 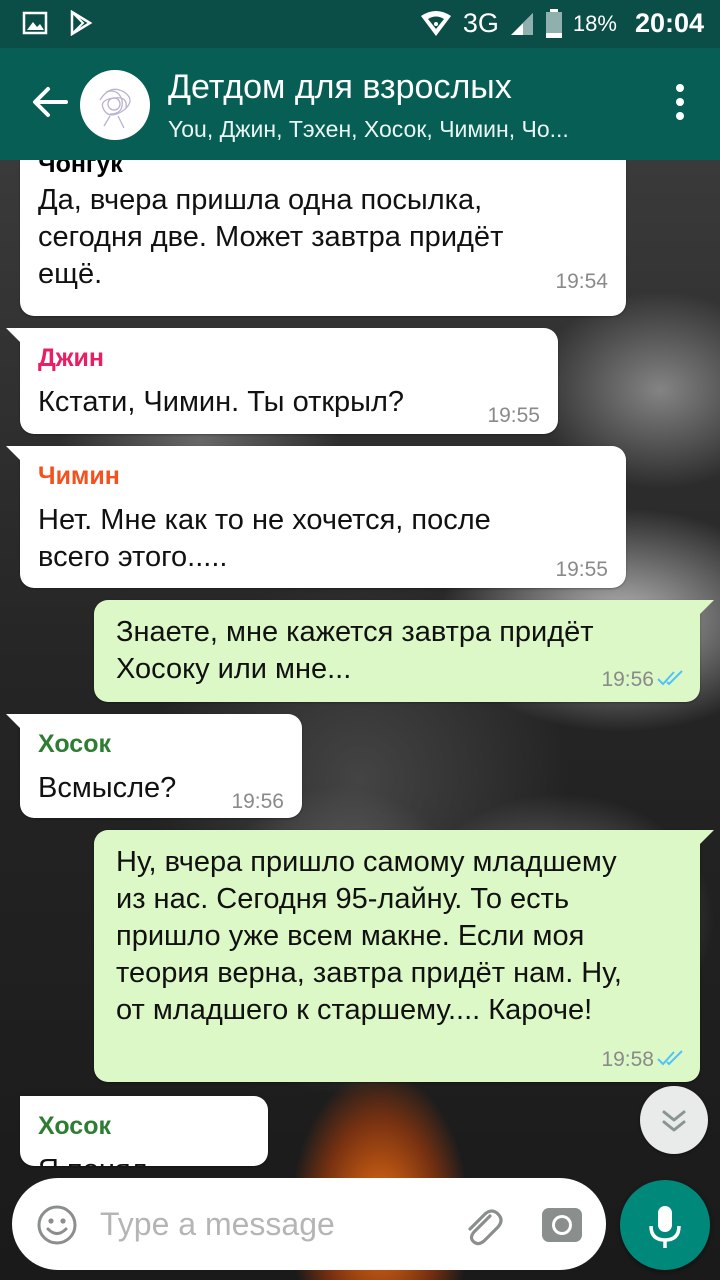 I want to click on message-bubble: Хосок Я понял, so click(x=144, y=1131).